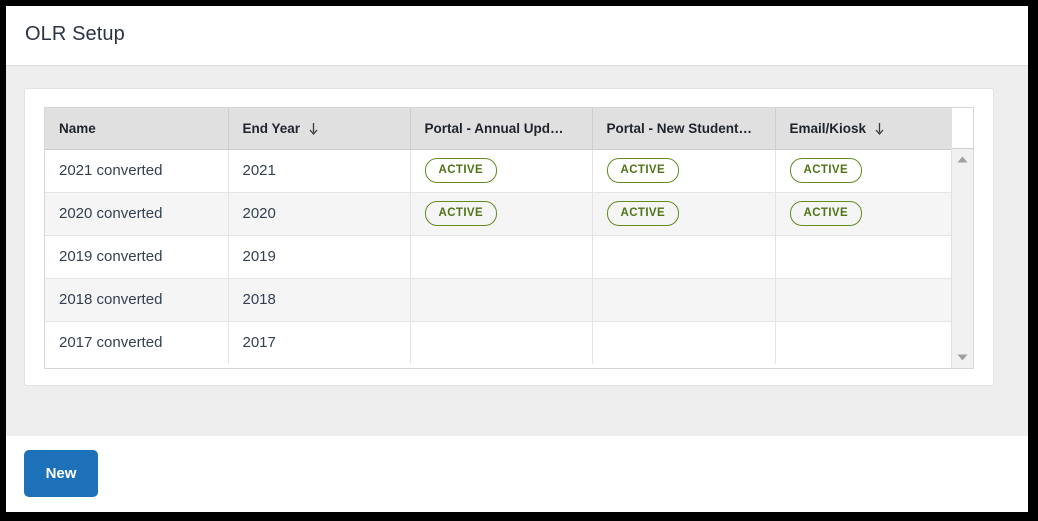  I want to click on column-header-name-label: Name, so click(77, 128).